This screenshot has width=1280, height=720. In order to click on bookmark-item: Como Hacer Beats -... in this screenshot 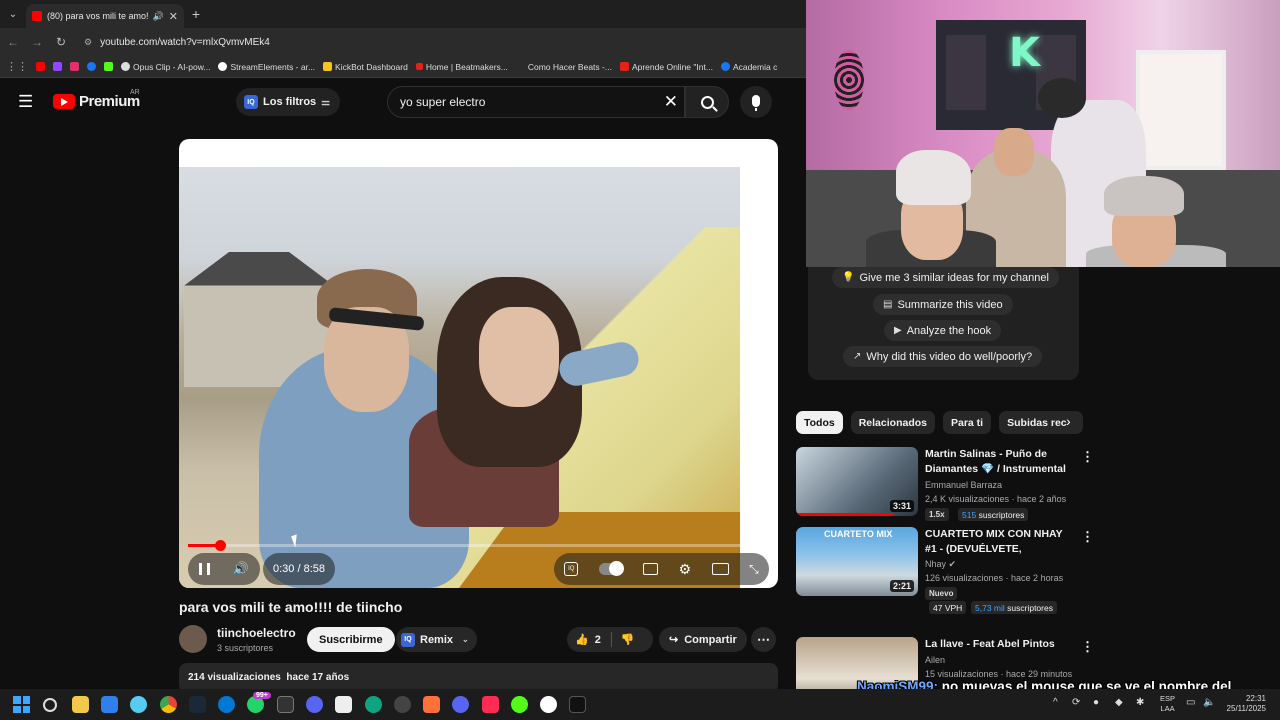, I will do `click(563, 67)`.